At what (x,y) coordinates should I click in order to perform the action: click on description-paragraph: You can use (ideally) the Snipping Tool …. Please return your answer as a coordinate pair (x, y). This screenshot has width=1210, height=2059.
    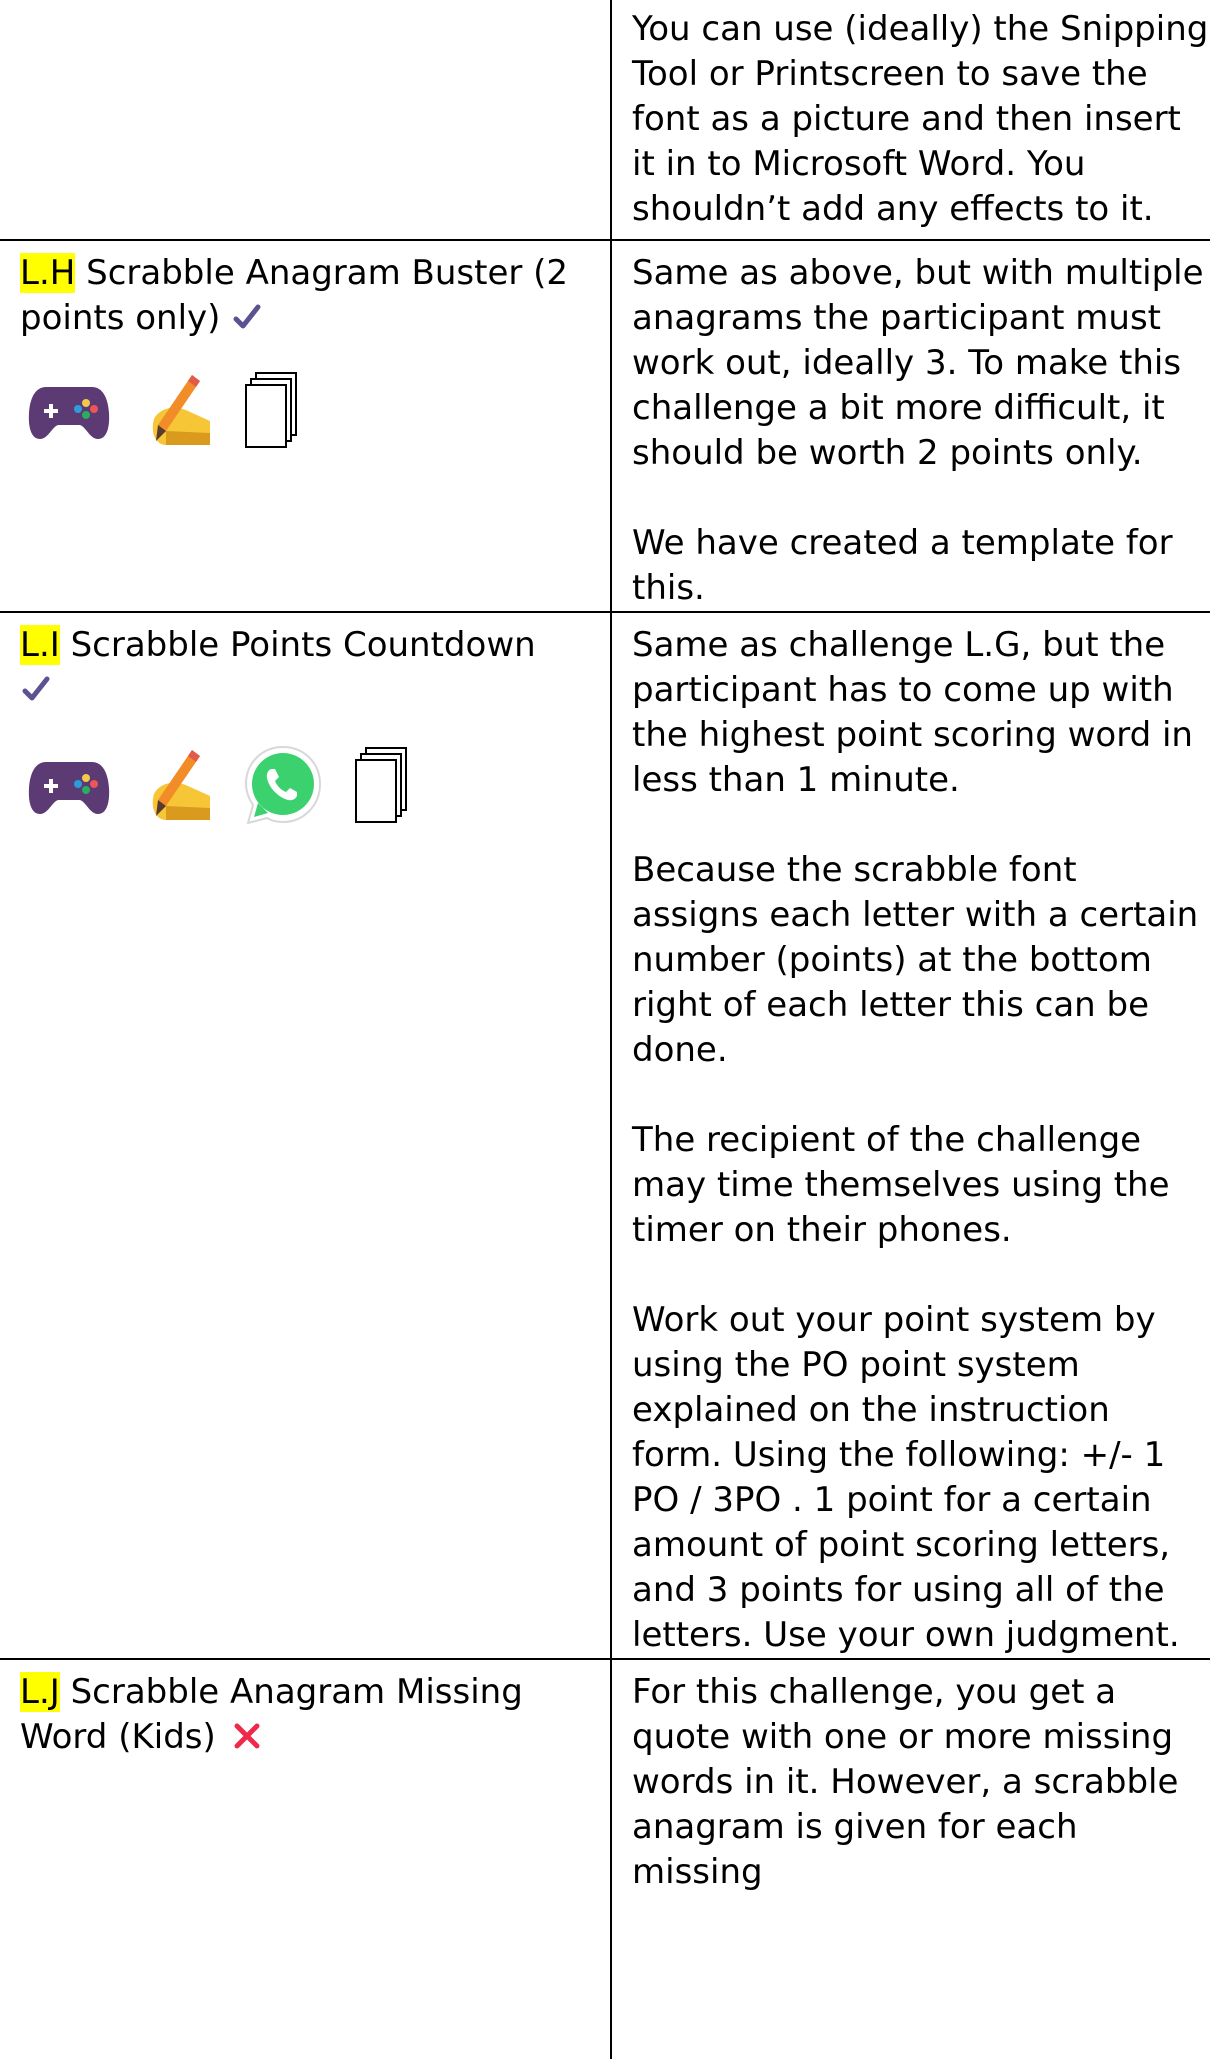
    Looking at the image, I should click on (920, 119).